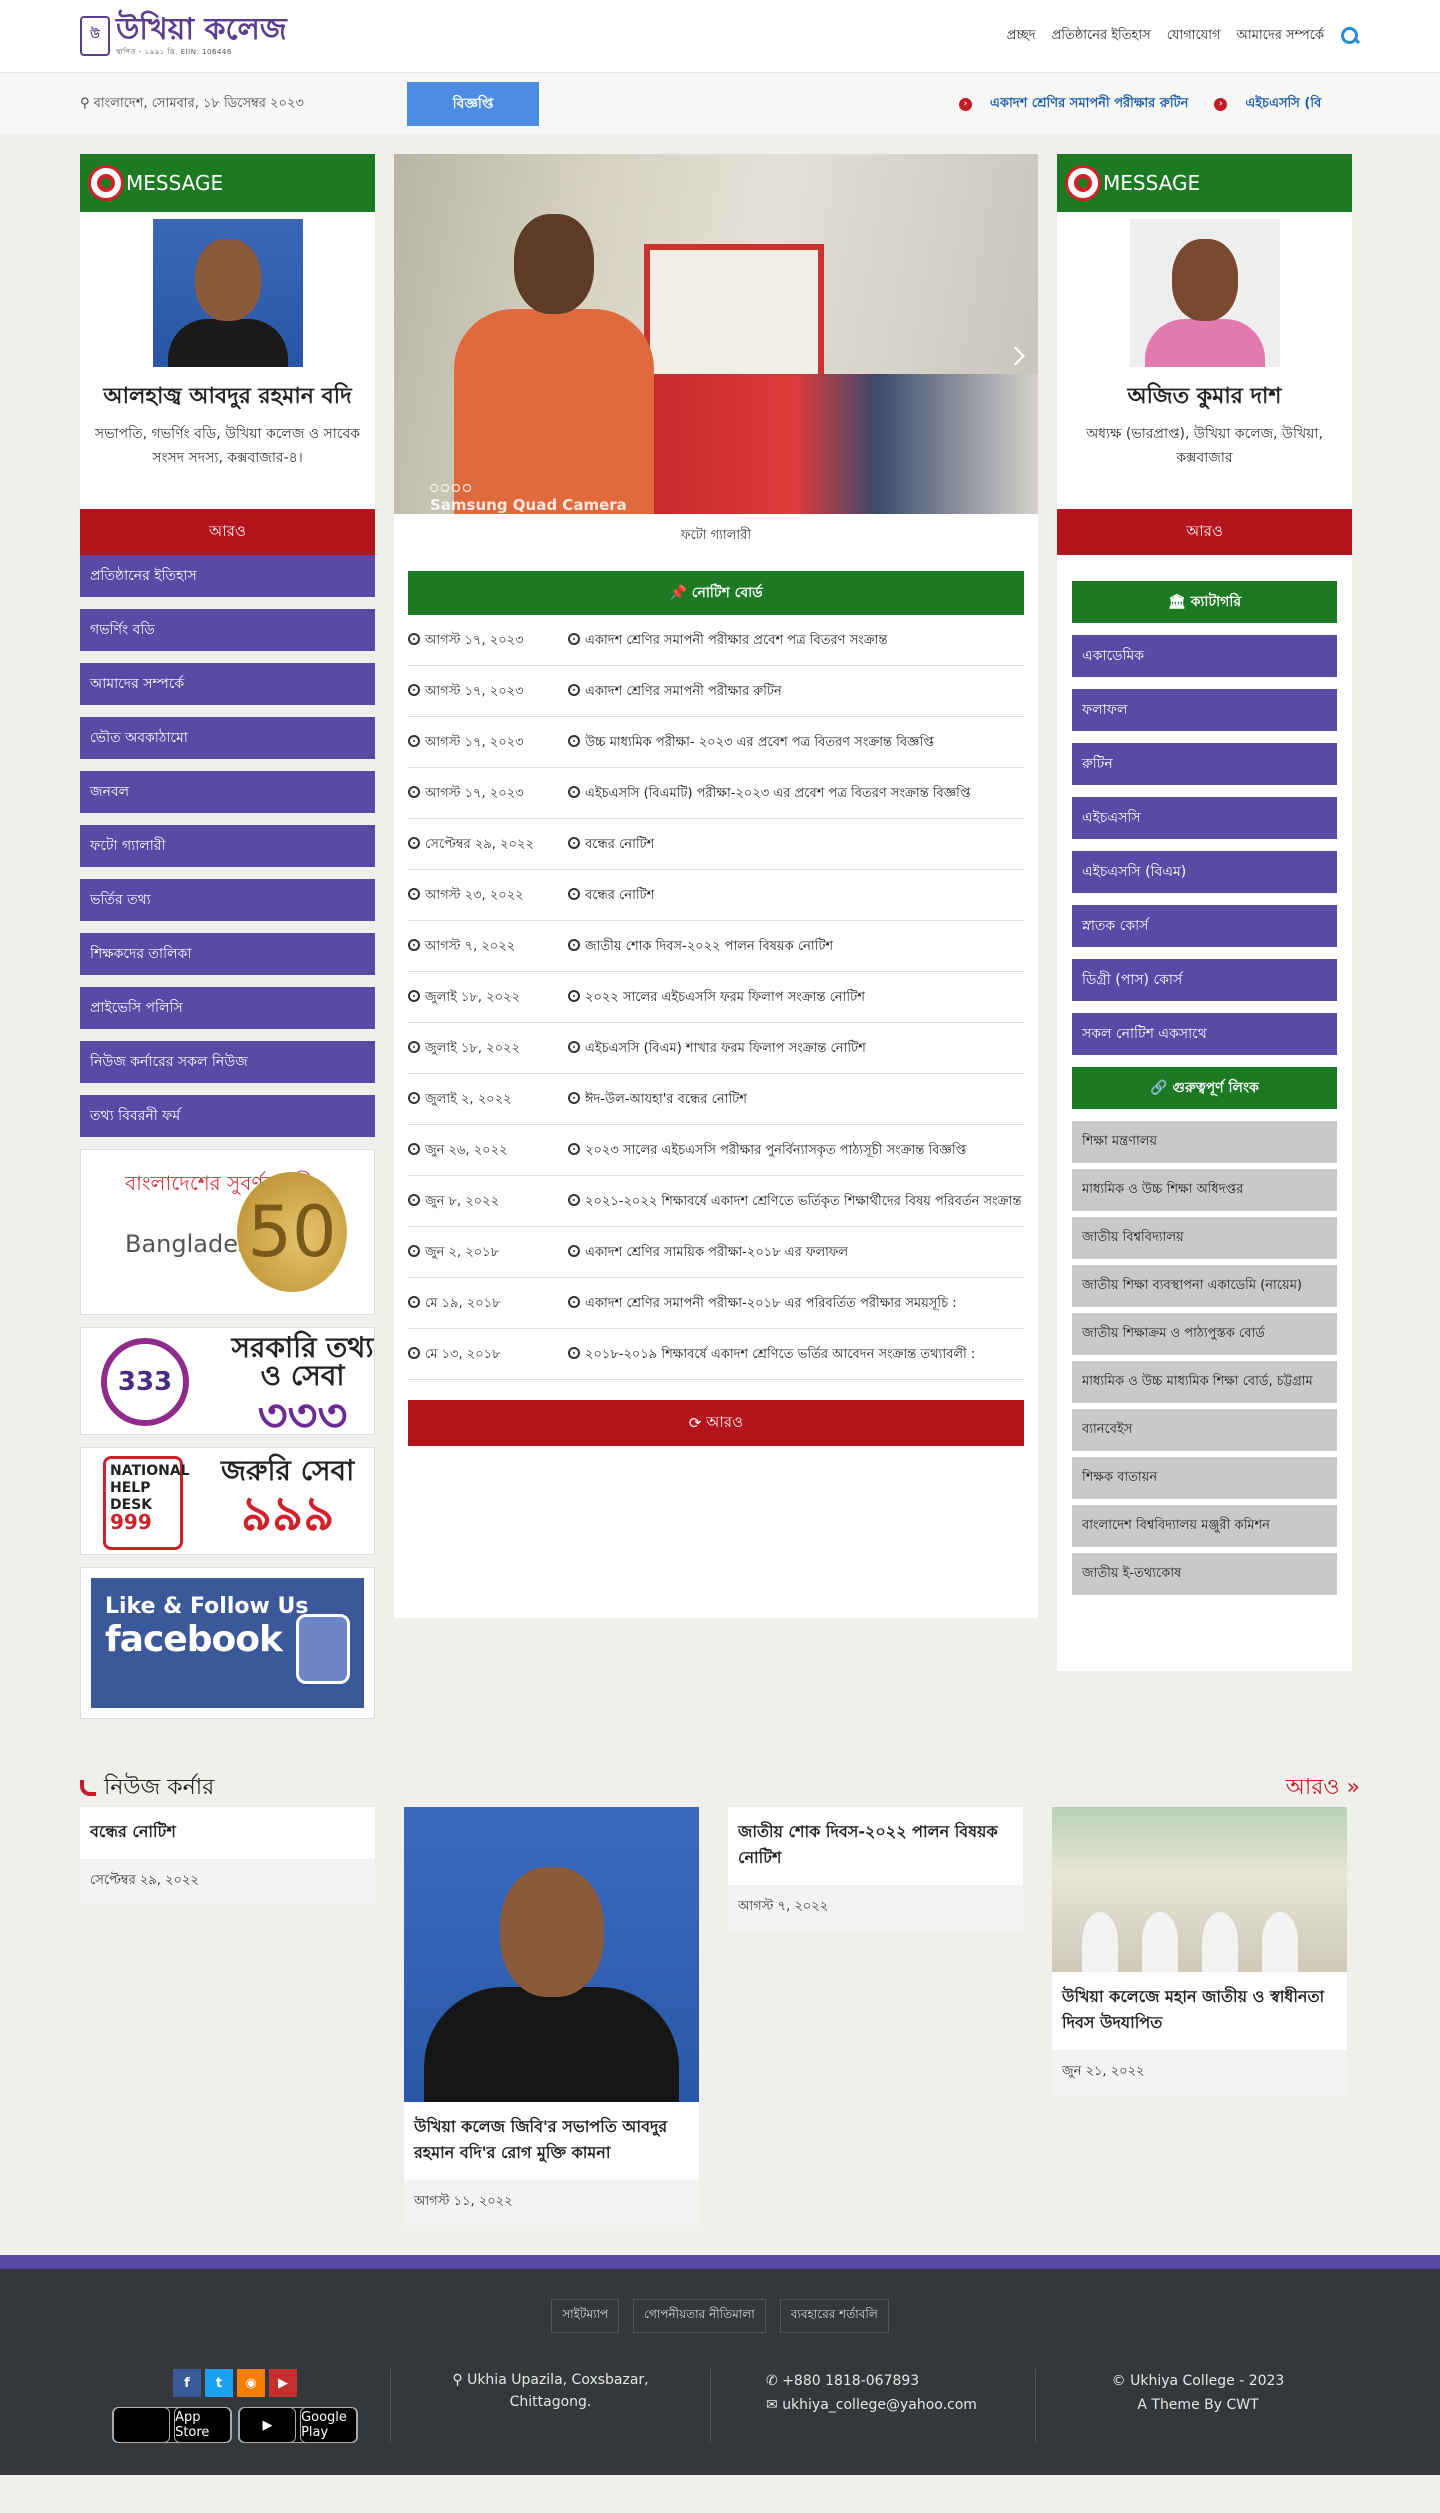 The width and height of the screenshot is (1440, 2513). Describe the element at coordinates (187, 2383) in the screenshot. I see `facebook-icon: f` at that location.